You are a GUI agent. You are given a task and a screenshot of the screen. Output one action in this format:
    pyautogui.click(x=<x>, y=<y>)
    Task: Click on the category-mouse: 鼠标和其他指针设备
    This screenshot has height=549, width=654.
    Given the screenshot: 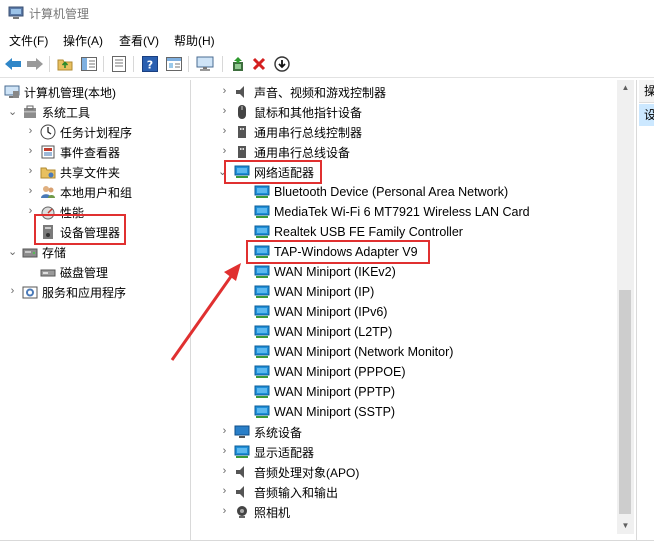 What is the action you would take?
    pyautogui.click(x=298, y=112)
    